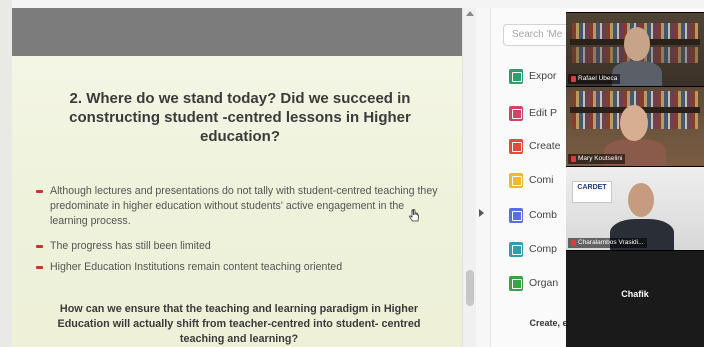 The height and width of the screenshot is (347, 704). I want to click on tool-edit-pdf: Edit P, so click(533, 113).